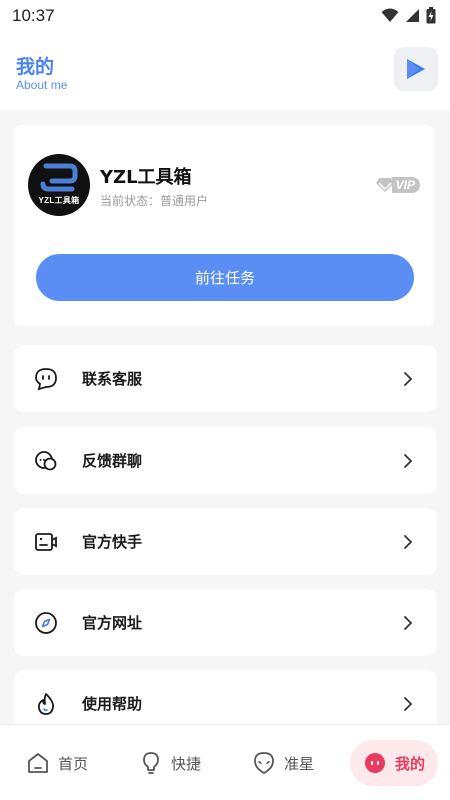  What do you see at coordinates (46, 623) in the screenshot?
I see `compass-icon` at bounding box center [46, 623].